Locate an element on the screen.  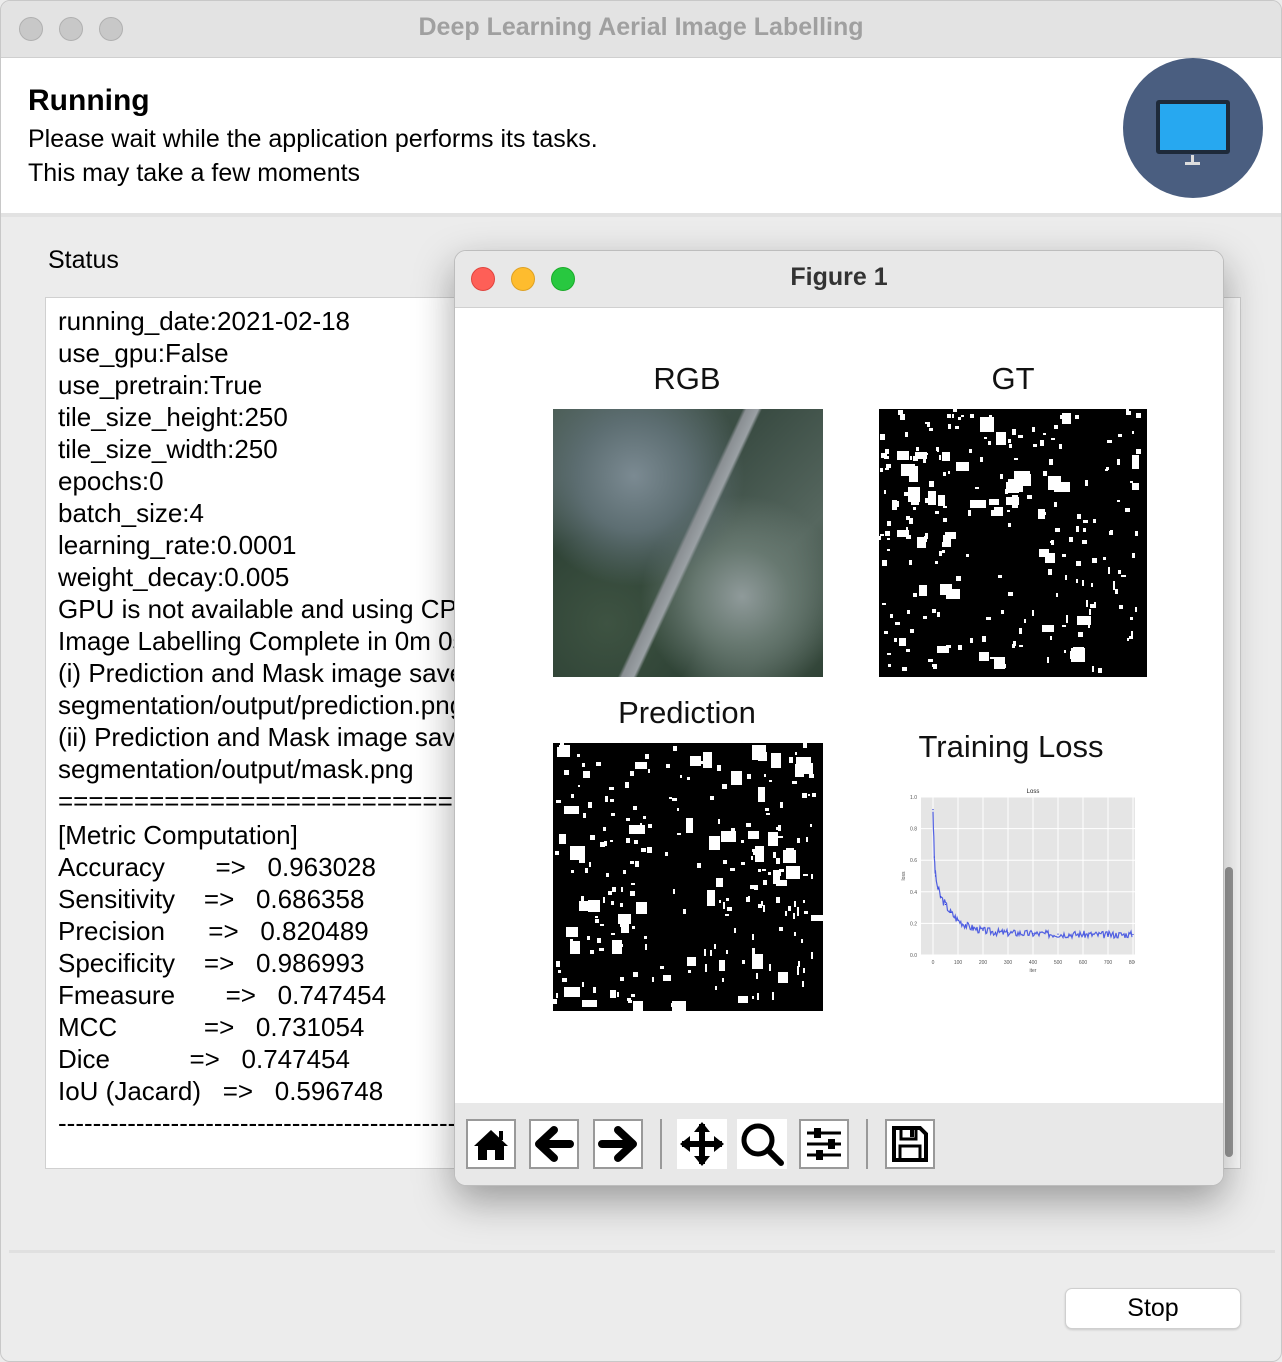
pan-button is located at coordinates (702, 1144).